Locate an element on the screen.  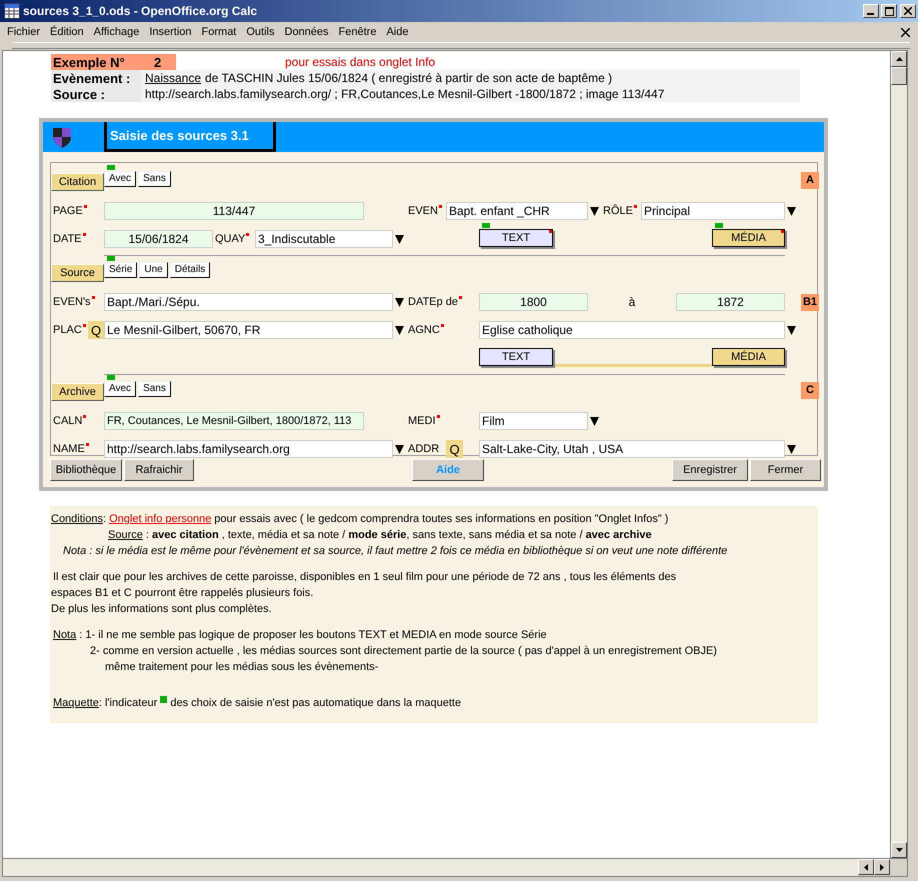
left-arrow-icon is located at coordinates (866, 867).